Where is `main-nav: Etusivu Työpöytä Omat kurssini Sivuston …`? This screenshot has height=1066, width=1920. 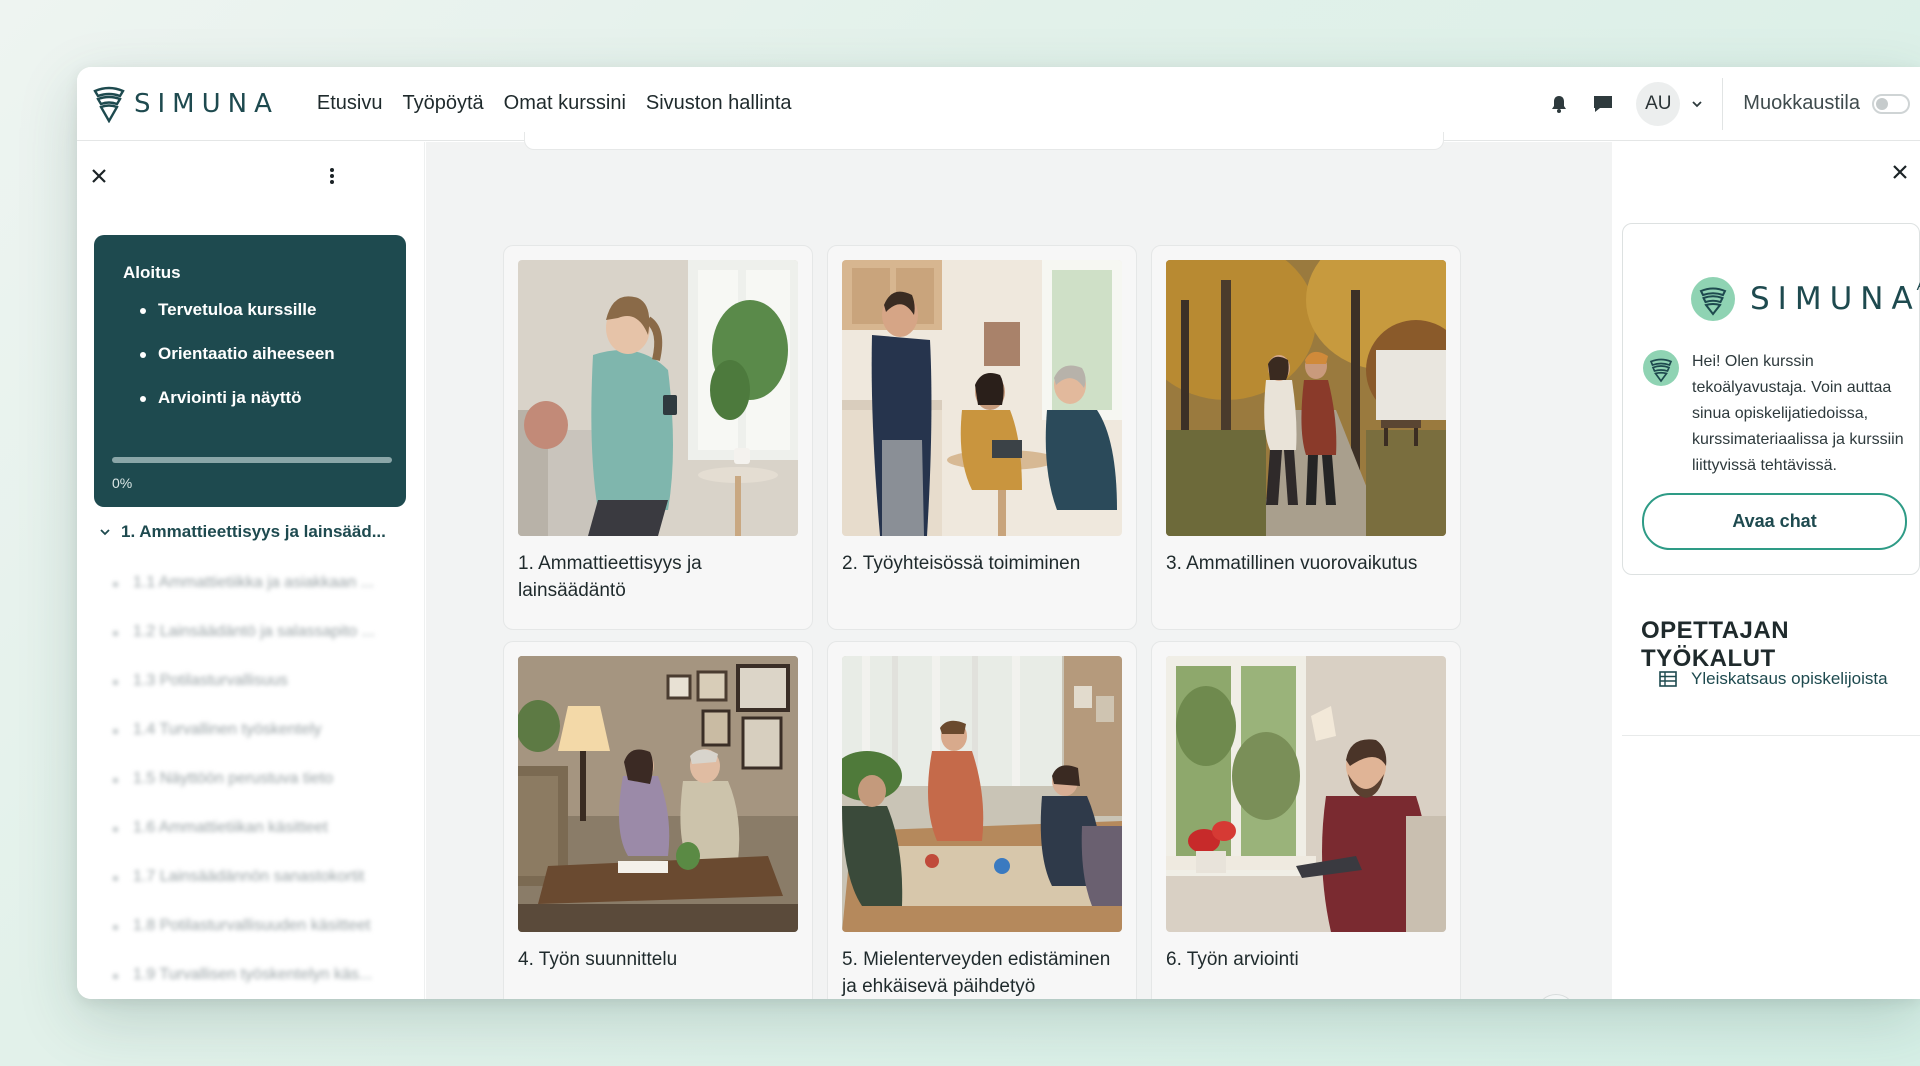 main-nav: Etusivu Työpöytä Omat kurssini Sivuston … is located at coordinates (564, 103).